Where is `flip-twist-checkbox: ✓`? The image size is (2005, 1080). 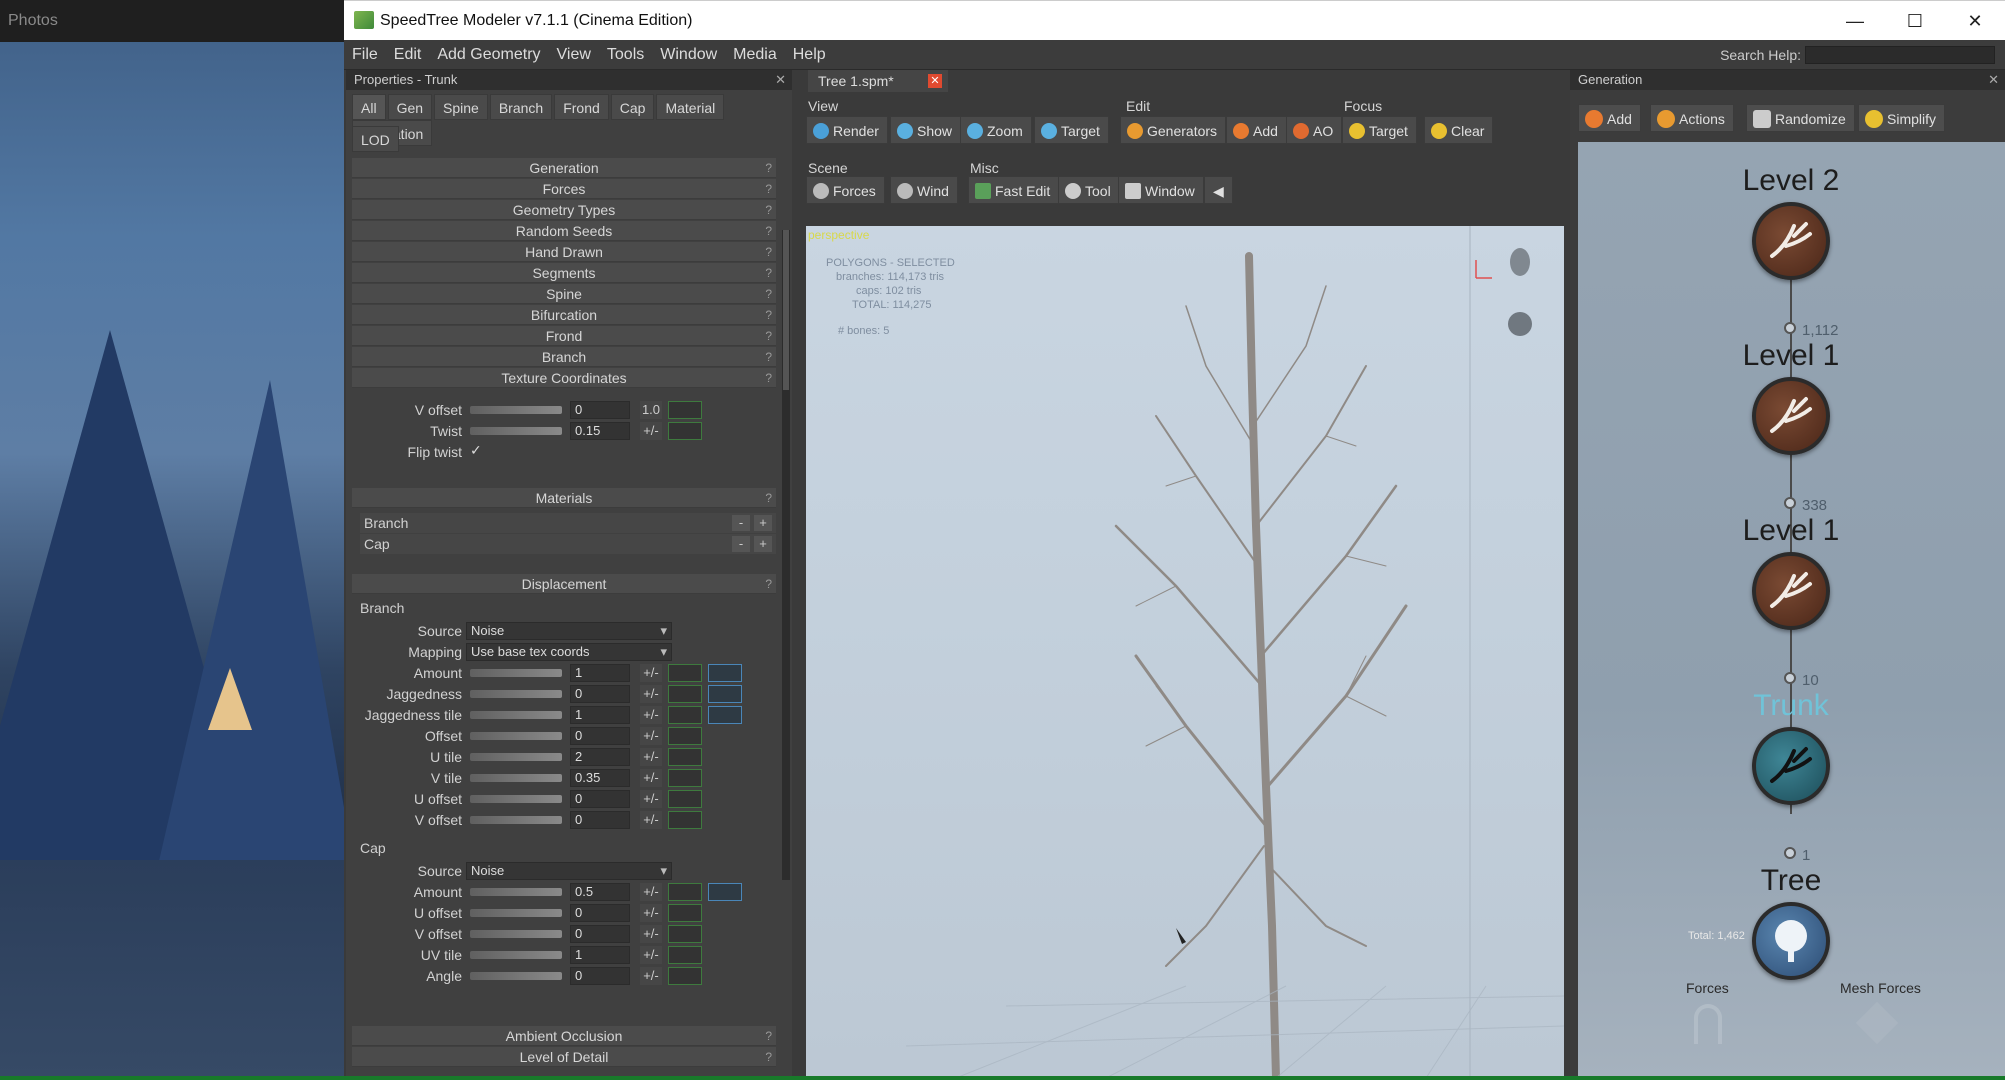
flip-twist-checkbox: ✓ is located at coordinates (476, 450).